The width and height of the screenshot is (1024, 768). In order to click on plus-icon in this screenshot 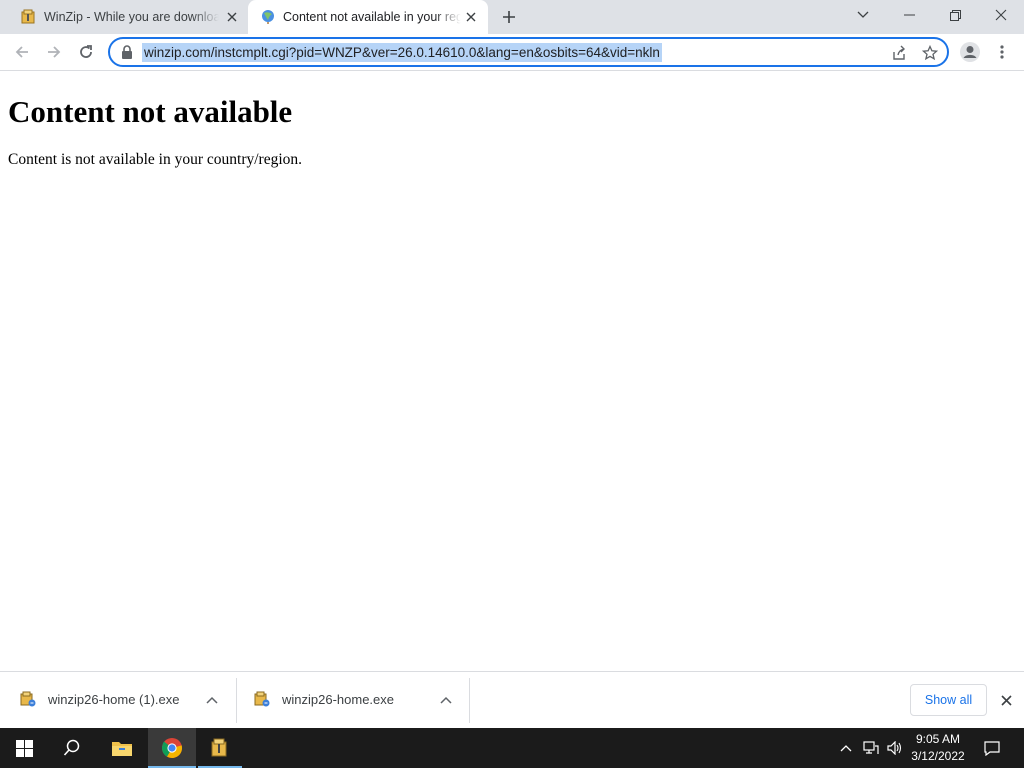, I will do `click(509, 17)`.